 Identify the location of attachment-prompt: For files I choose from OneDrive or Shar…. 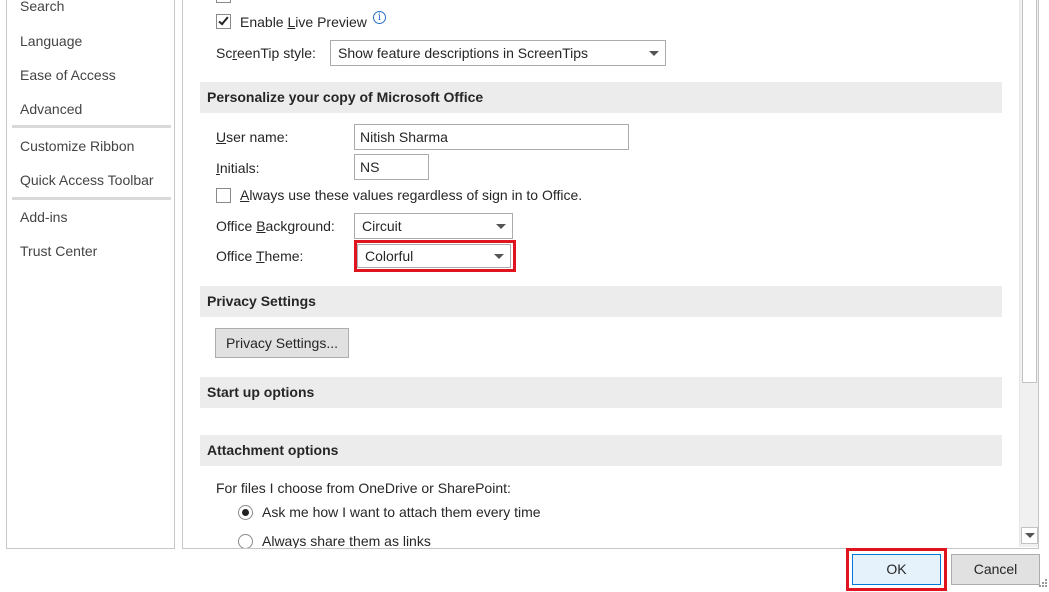
(363, 488).